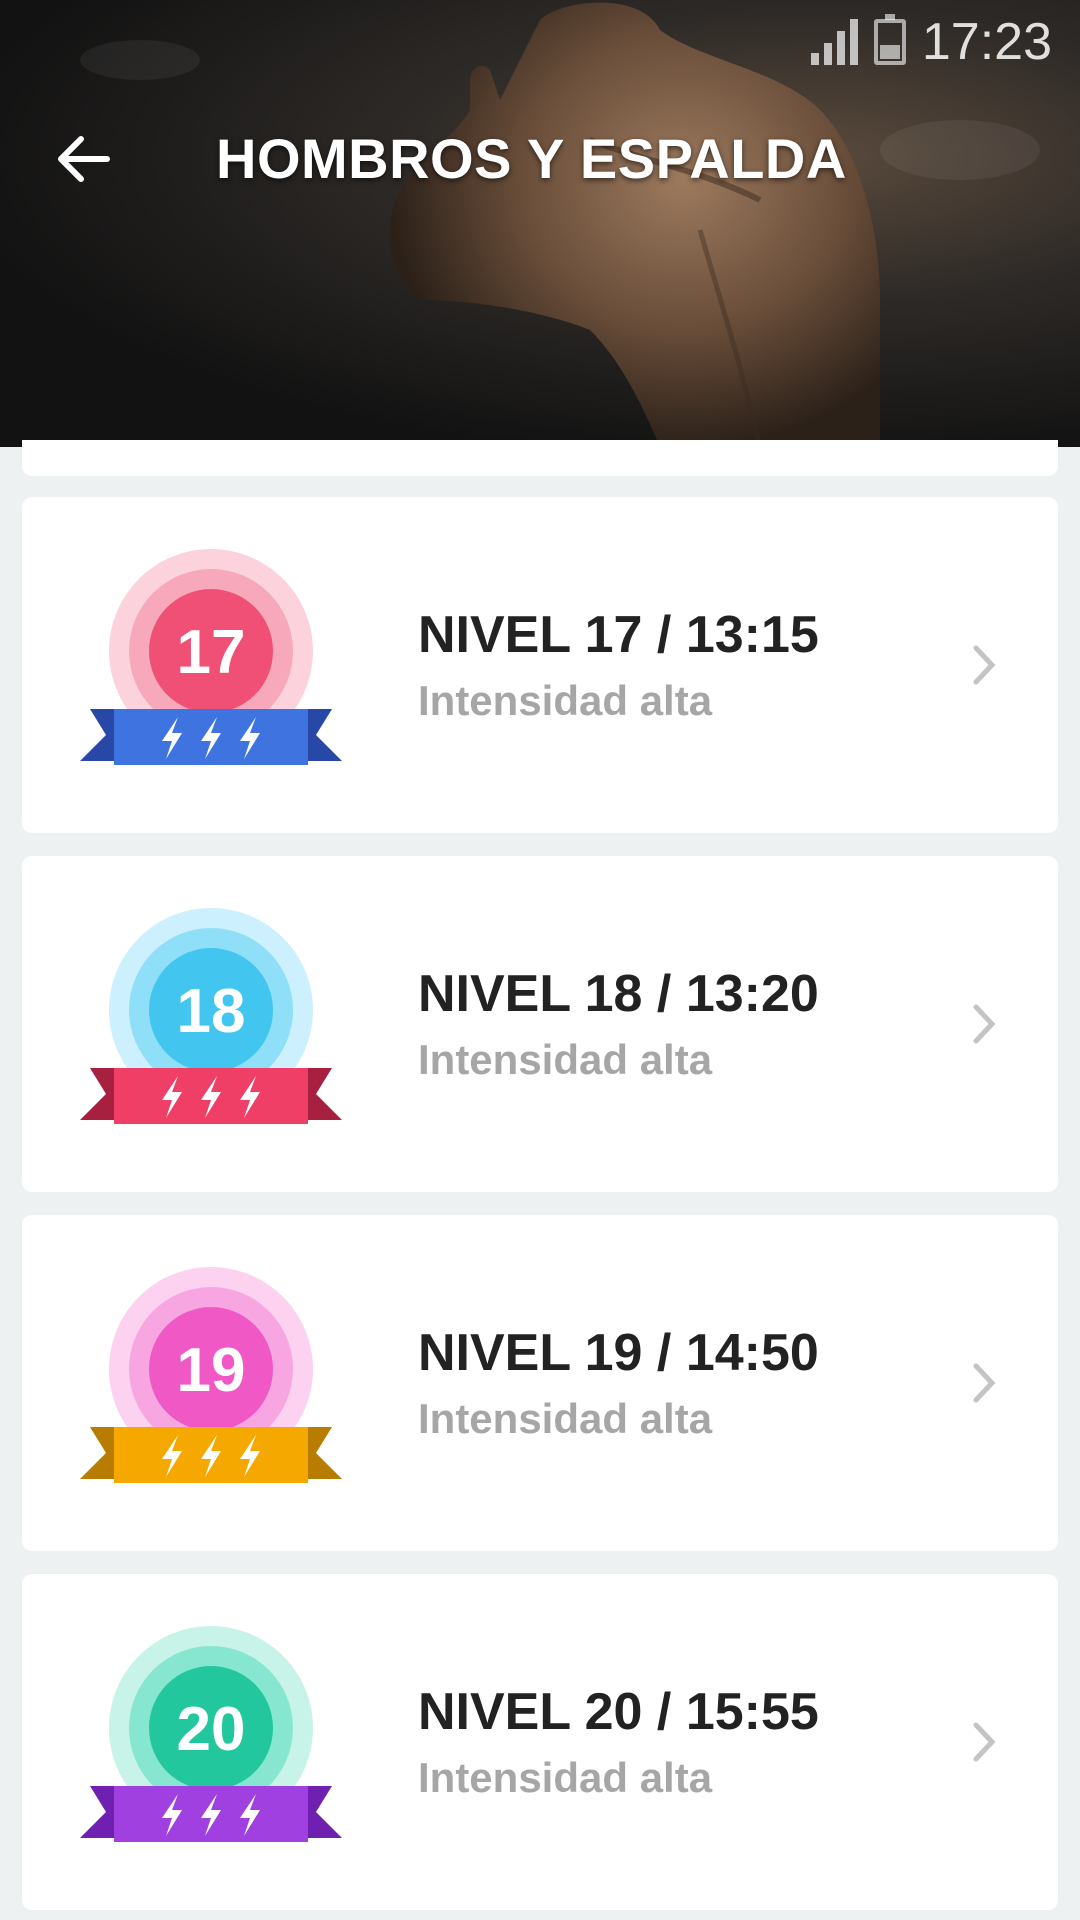 The height and width of the screenshot is (1920, 1080). What do you see at coordinates (211, 1370) in the screenshot?
I see `badge-level-number: 19` at bounding box center [211, 1370].